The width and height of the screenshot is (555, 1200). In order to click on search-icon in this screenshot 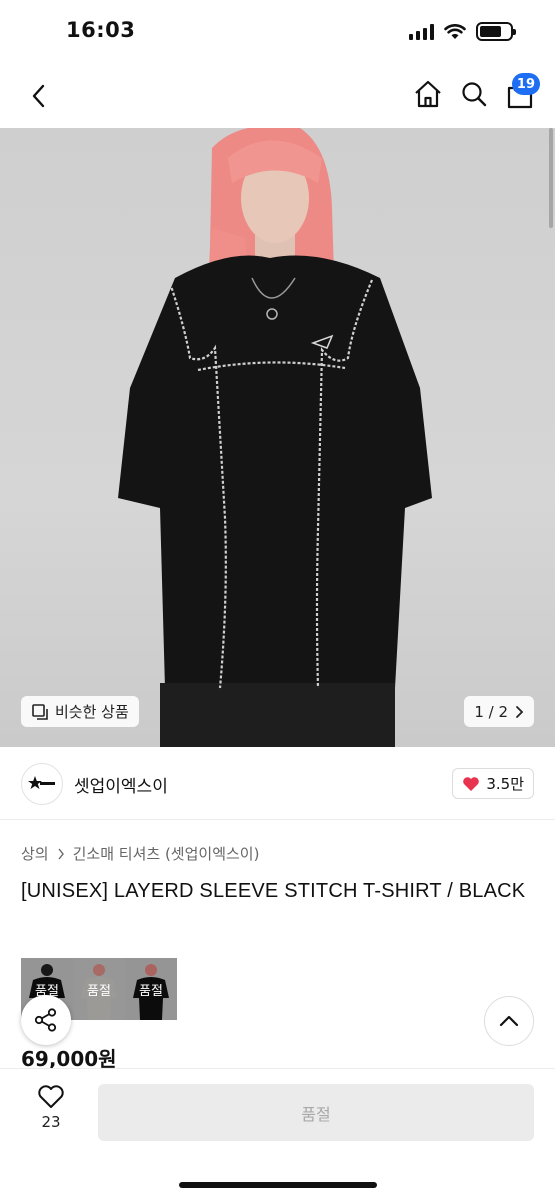, I will do `click(474, 94)`.